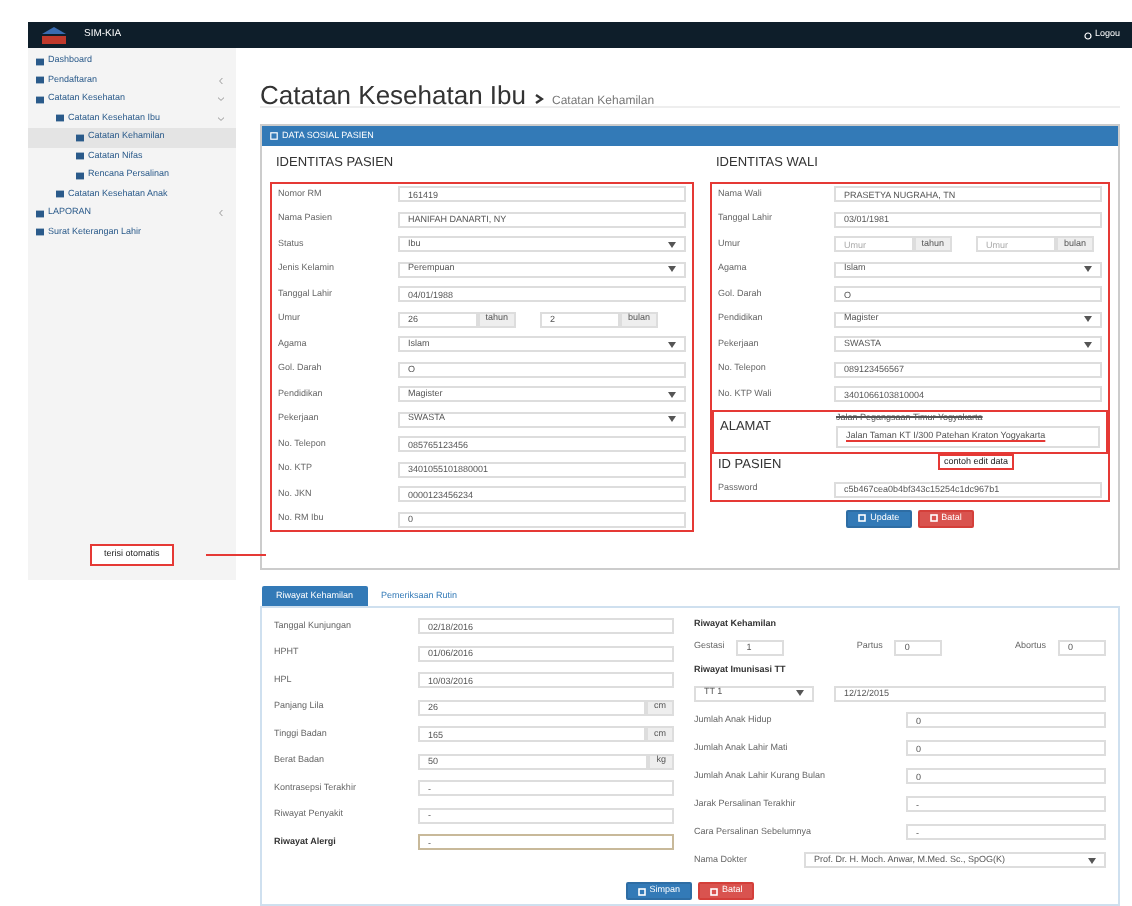  What do you see at coordinates (393, 96) in the screenshot?
I see `page-title: Catatan Kesehatan Ibu` at bounding box center [393, 96].